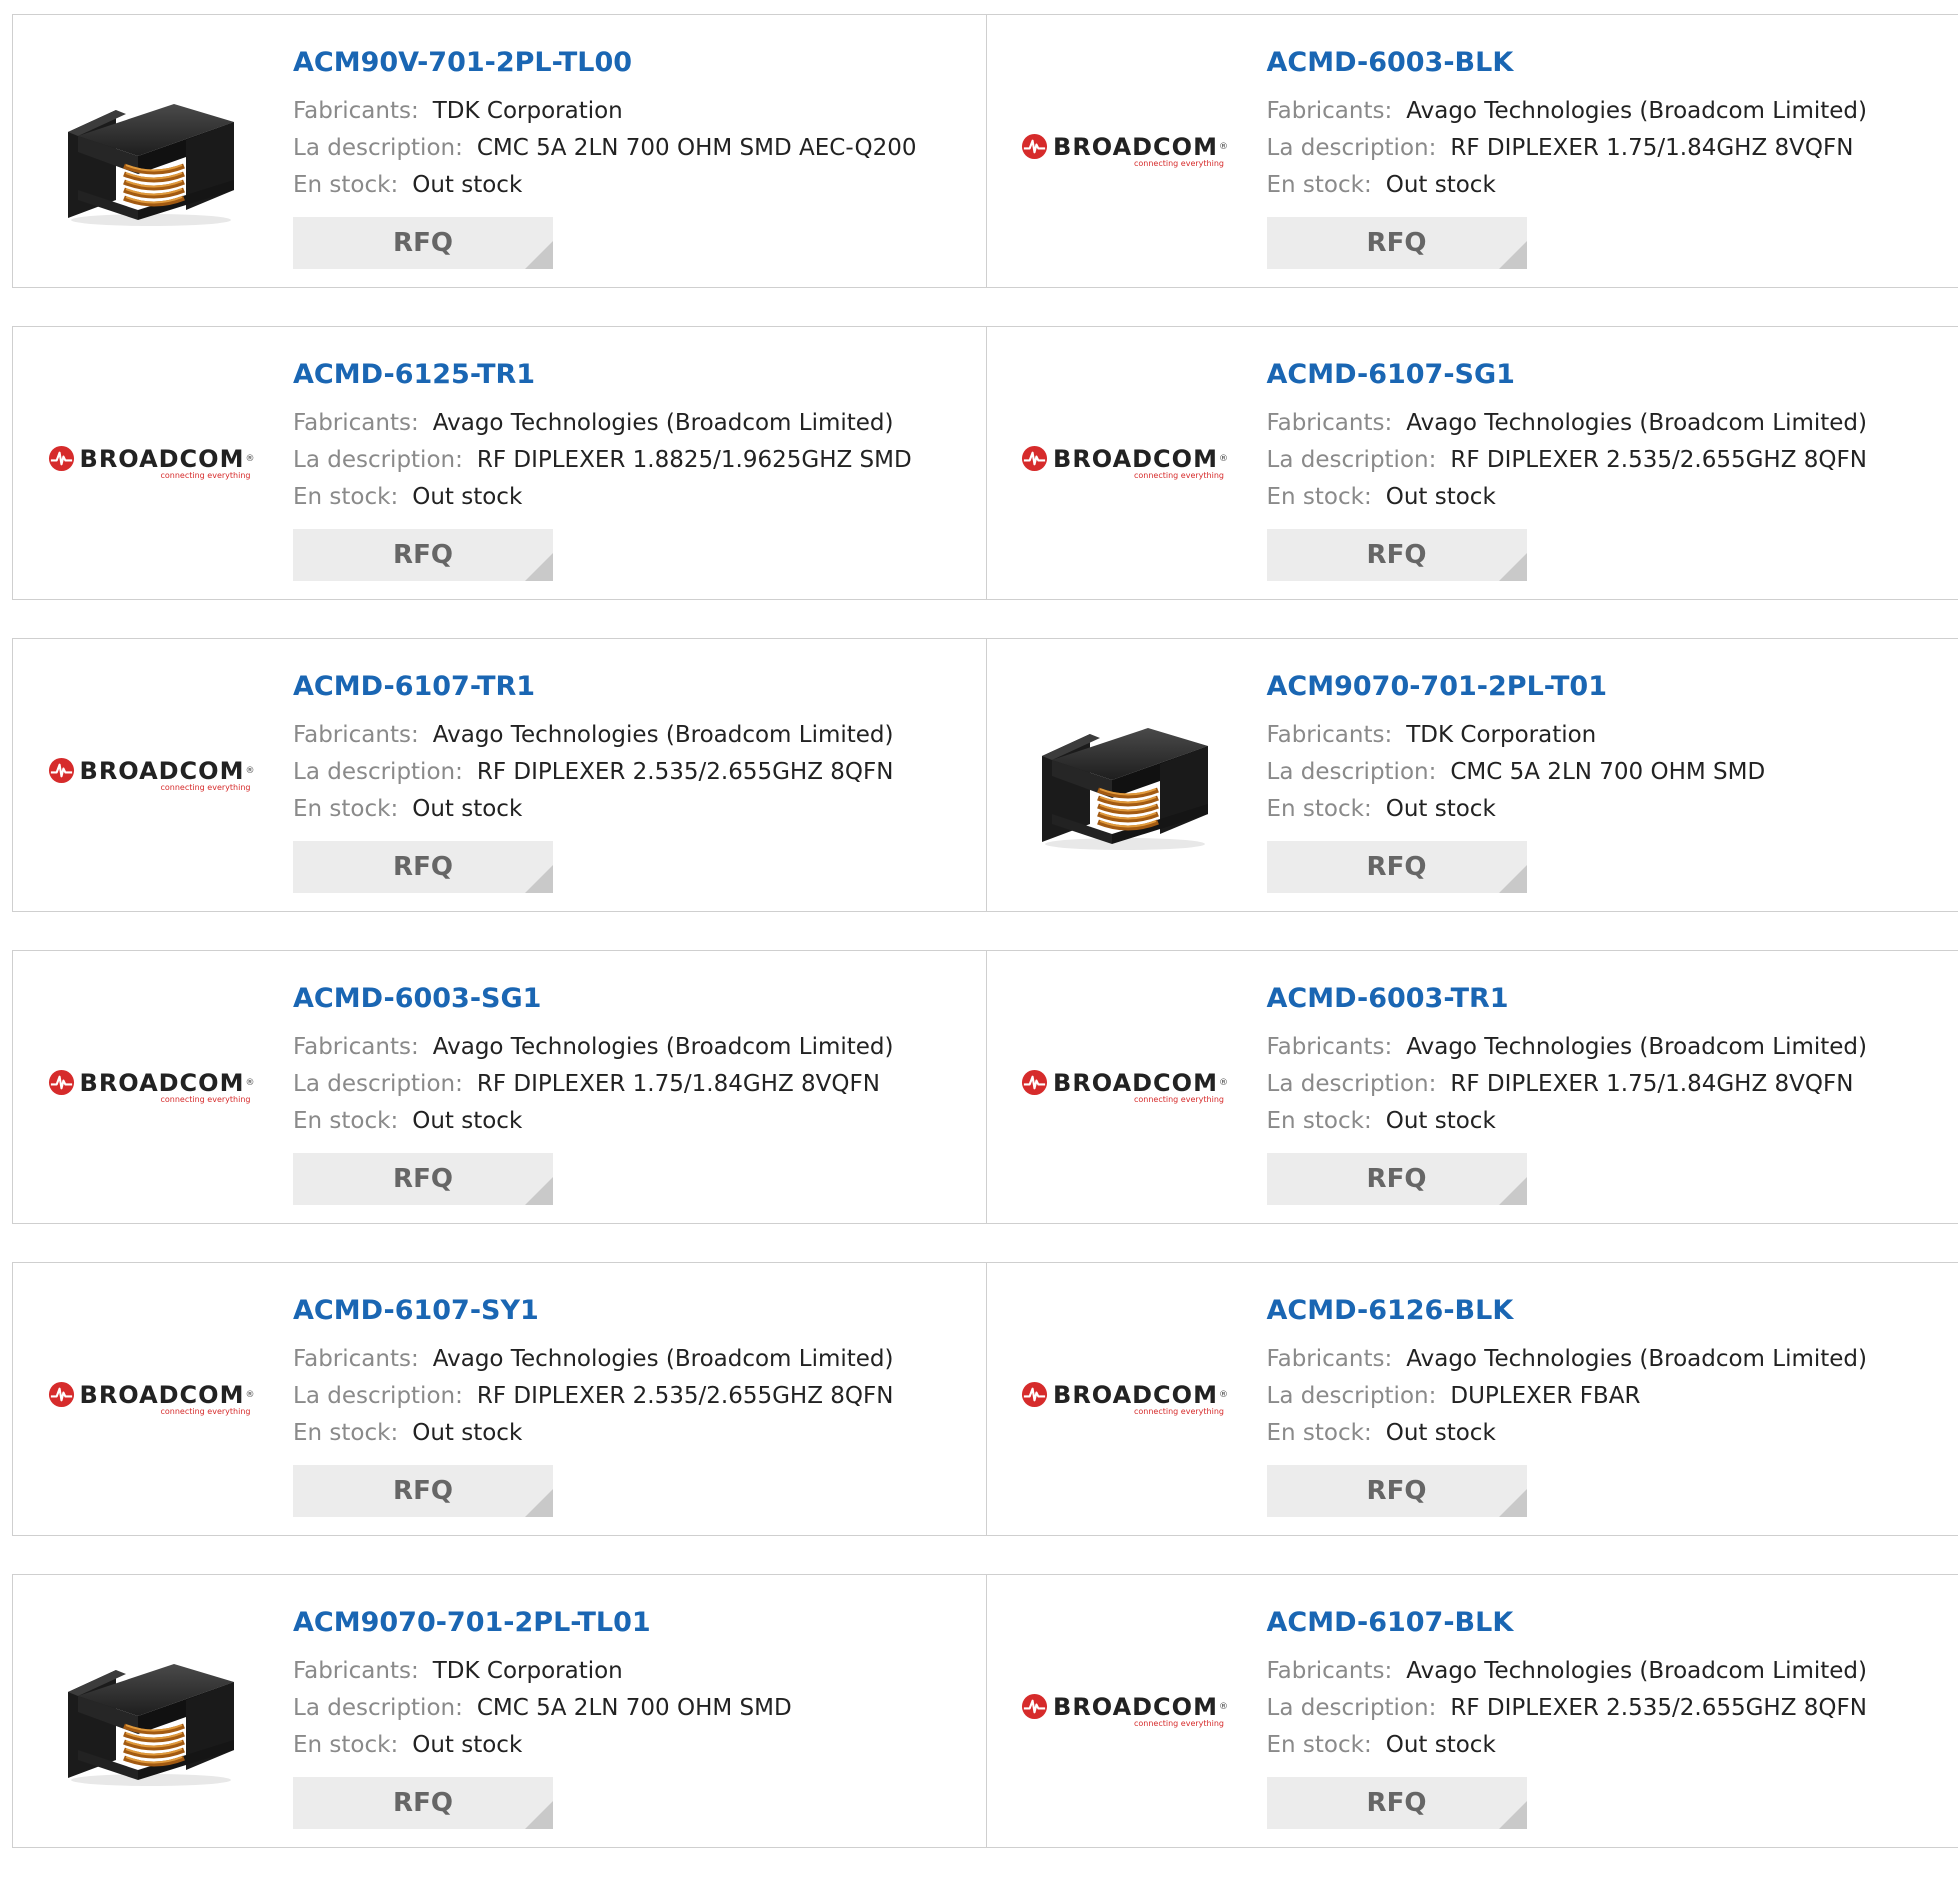 The width and height of the screenshot is (1958, 1886). Describe the element at coordinates (694, 460) in the screenshot. I see `description-value: RF DIPLEXER 1.8825/1.9625GHZ SMD` at that location.